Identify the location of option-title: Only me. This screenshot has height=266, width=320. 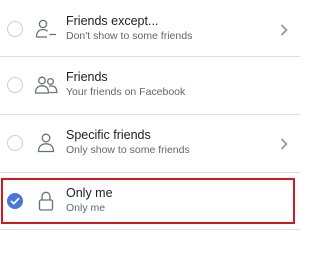
(89, 193).